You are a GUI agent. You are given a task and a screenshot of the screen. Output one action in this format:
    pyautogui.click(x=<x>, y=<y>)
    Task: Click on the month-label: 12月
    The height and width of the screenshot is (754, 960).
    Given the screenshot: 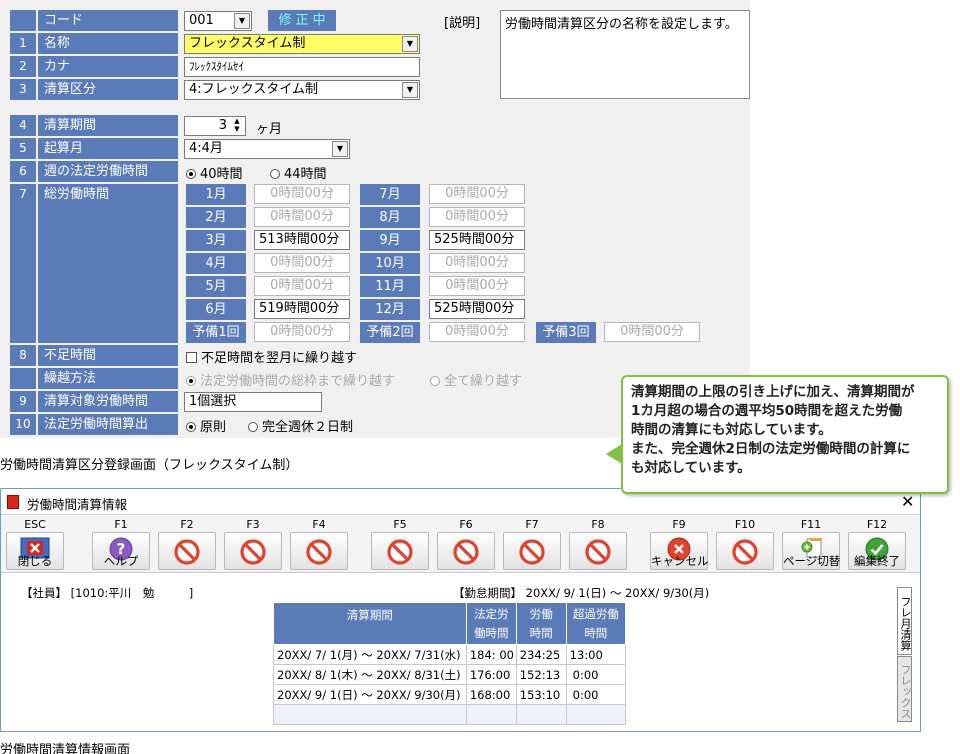 What is the action you would take?
    pyautogui.click(x=390, y=309)
    